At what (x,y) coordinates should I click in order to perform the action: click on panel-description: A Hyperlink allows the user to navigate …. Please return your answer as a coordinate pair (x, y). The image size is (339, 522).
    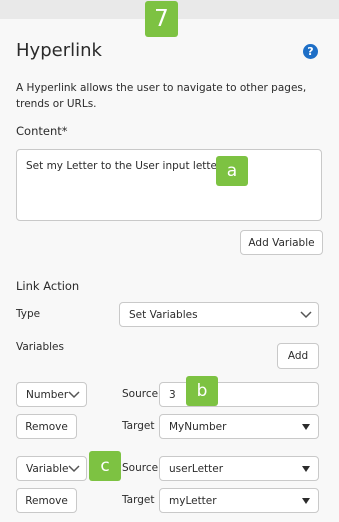
    Looking at the image, I should click on (161, 96).